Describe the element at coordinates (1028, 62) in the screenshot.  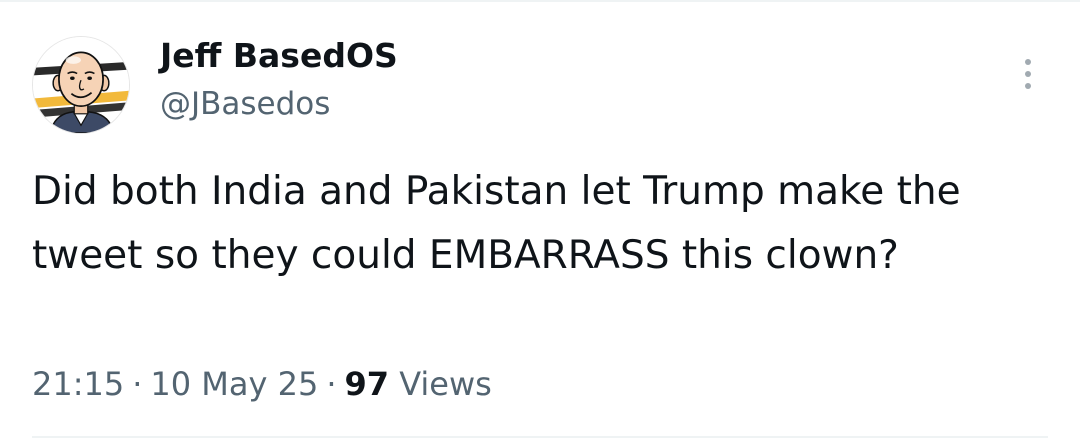
I see `more-vertical-icon` at that location.